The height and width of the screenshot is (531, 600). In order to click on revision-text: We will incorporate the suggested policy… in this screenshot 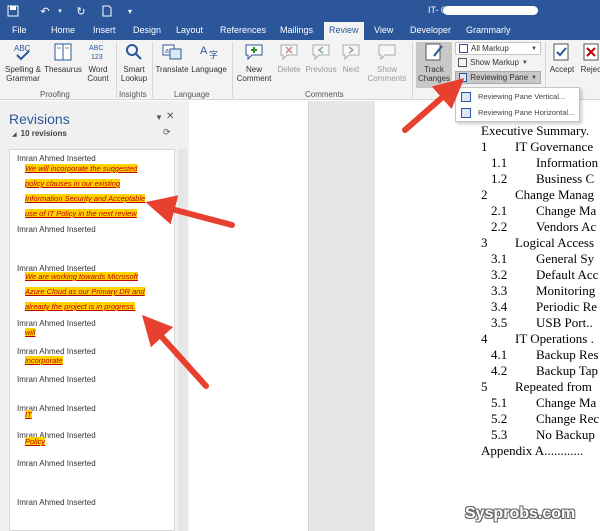, I will do `click(91, 191)`.